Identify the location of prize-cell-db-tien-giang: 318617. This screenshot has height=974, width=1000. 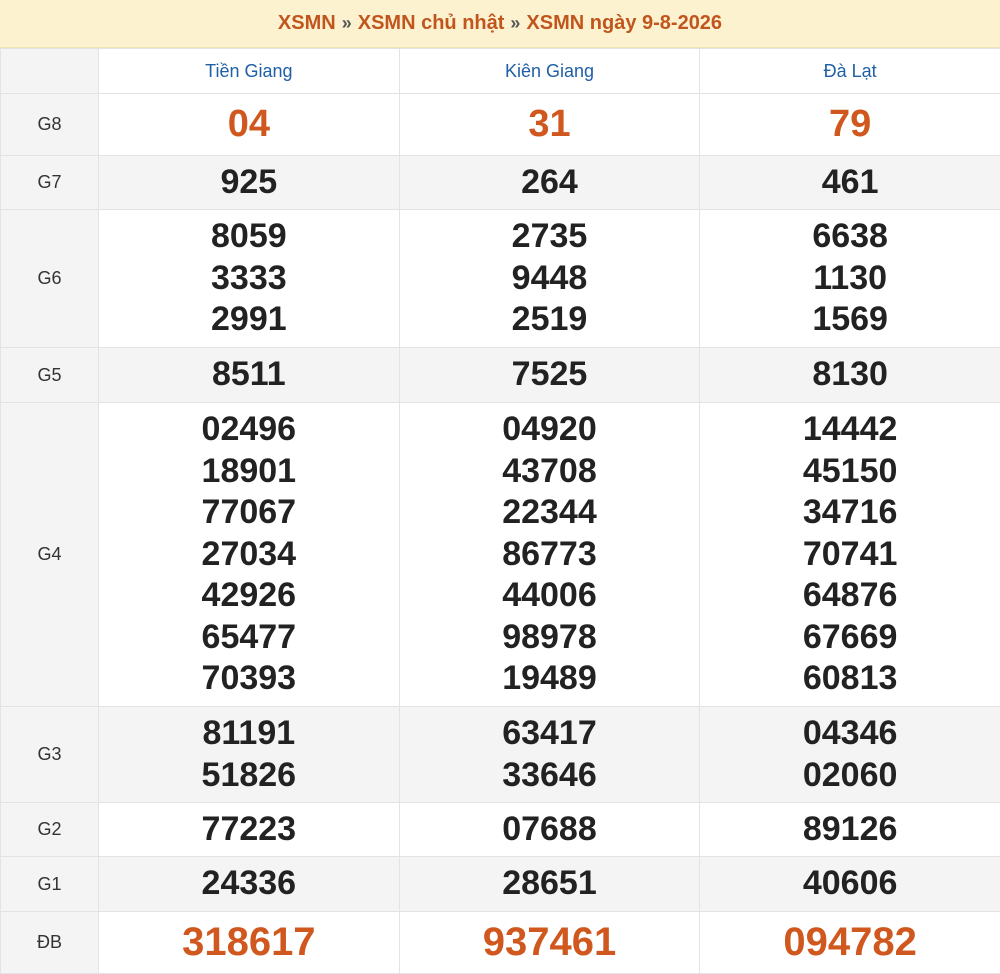
(249, 943).